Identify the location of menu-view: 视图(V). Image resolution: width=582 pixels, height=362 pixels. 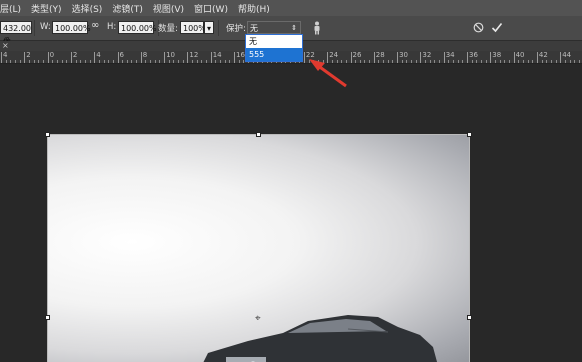
(167, 8).